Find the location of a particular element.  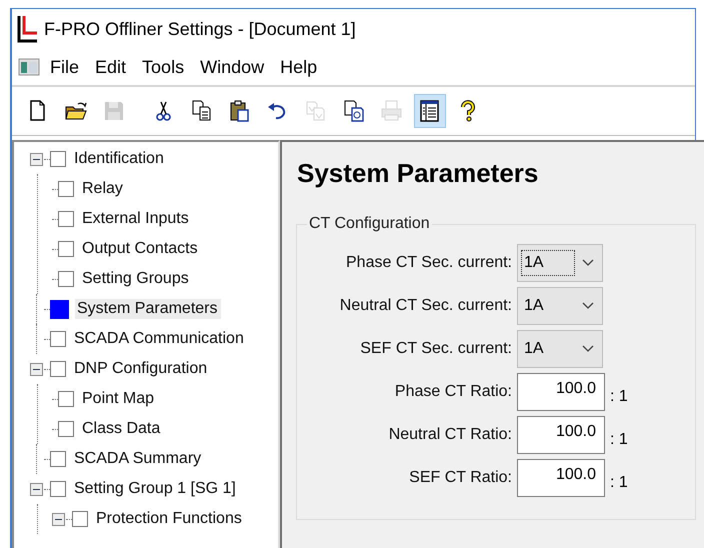

tree-item: Output Contacts is located at coordinates (141, 249).